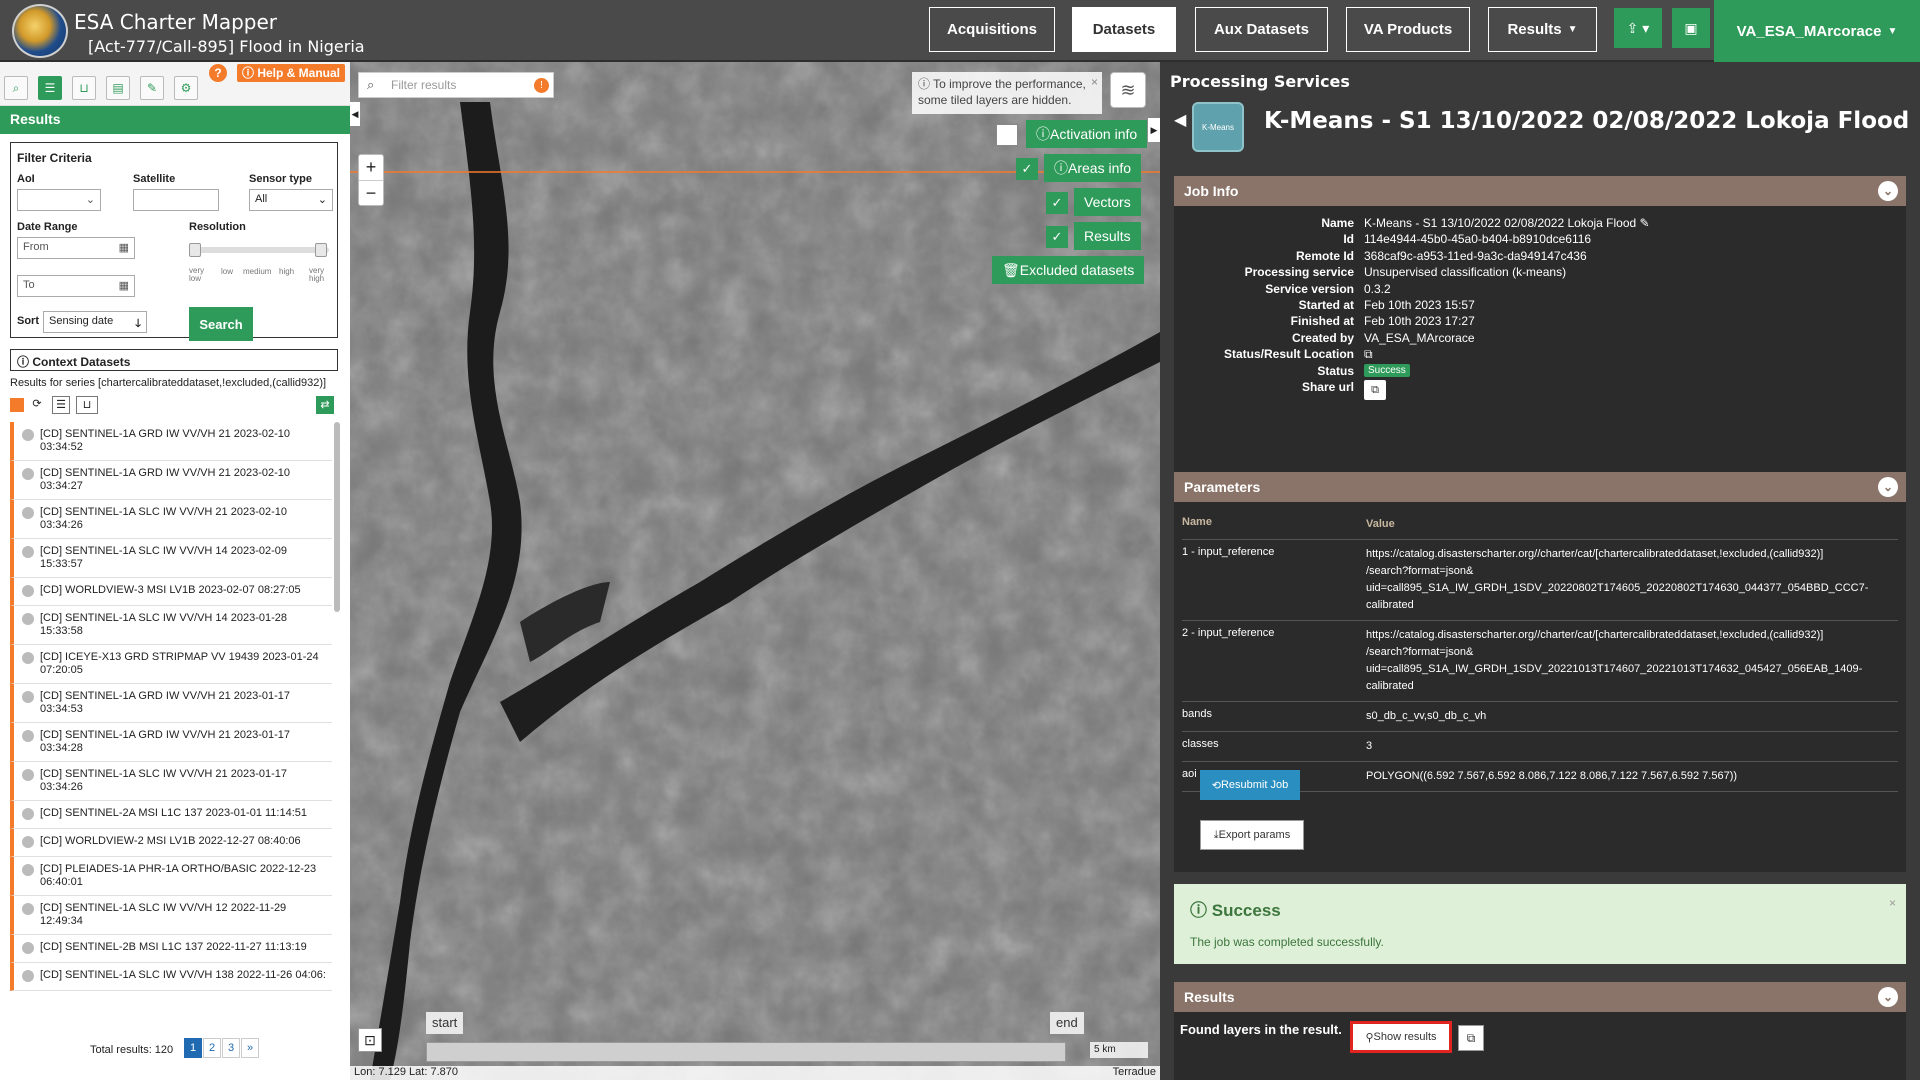  What do you see at coordinates (37, 405) in the screenshot?
I see `refresh-icon: ⟳` at bounding box center [37, 405].